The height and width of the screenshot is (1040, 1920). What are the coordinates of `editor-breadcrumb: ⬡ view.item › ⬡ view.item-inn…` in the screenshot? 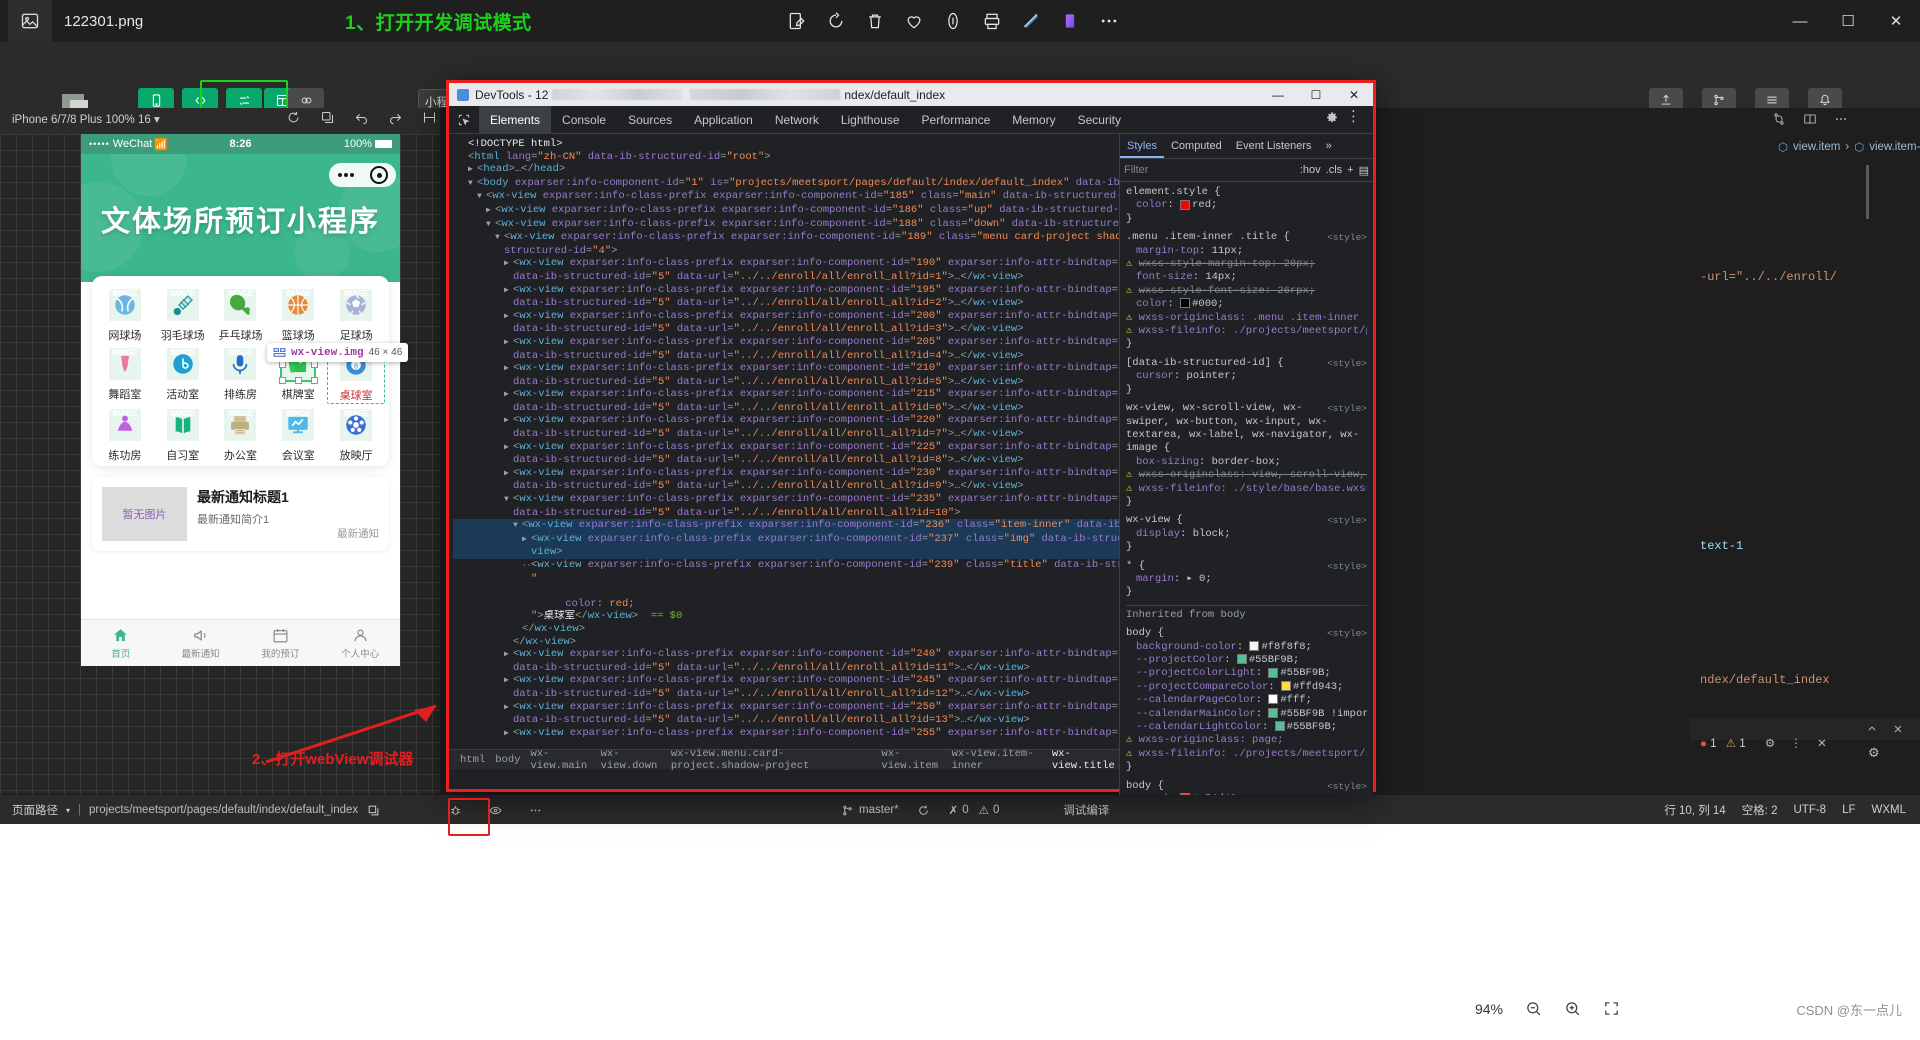 It's located at (1849, 147).